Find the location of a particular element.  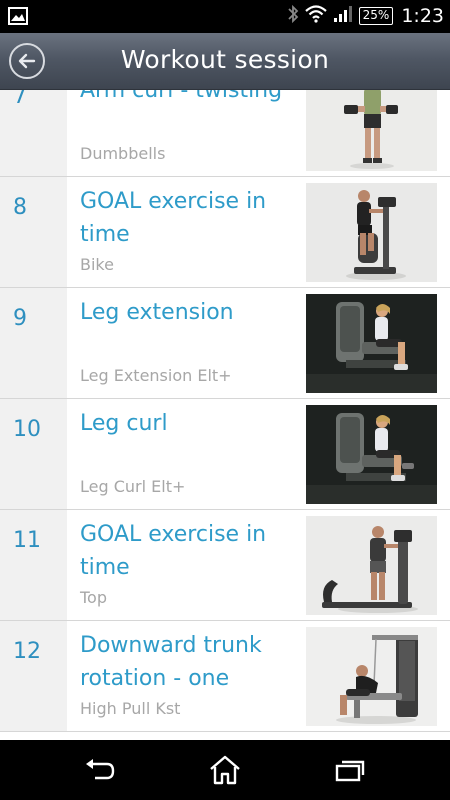

signal-icon is located at coordinates (343, 16).